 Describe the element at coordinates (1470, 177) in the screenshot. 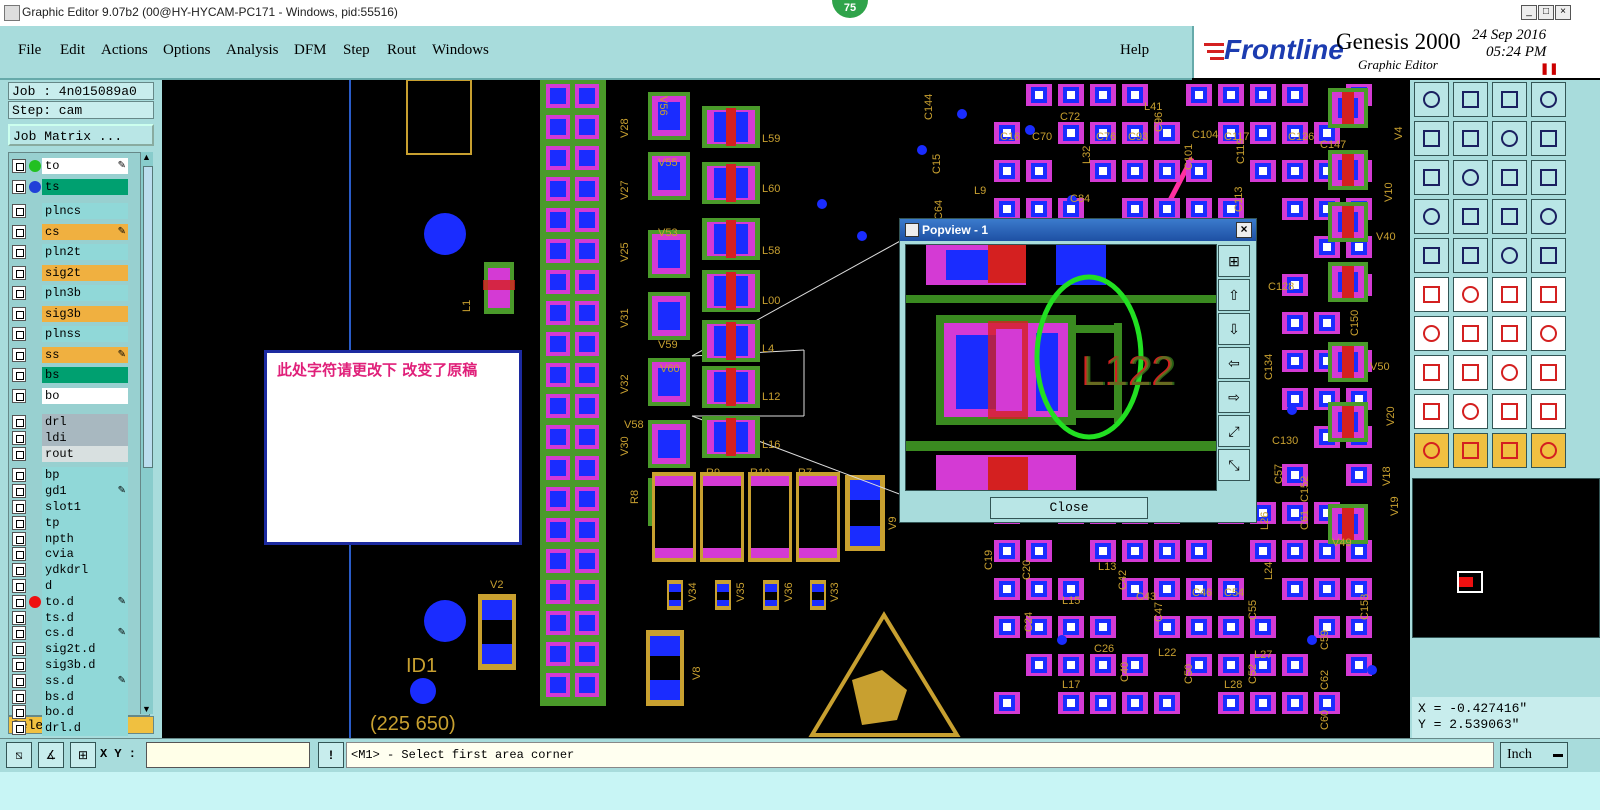

I see `tool-resize-h-icon` at that location.